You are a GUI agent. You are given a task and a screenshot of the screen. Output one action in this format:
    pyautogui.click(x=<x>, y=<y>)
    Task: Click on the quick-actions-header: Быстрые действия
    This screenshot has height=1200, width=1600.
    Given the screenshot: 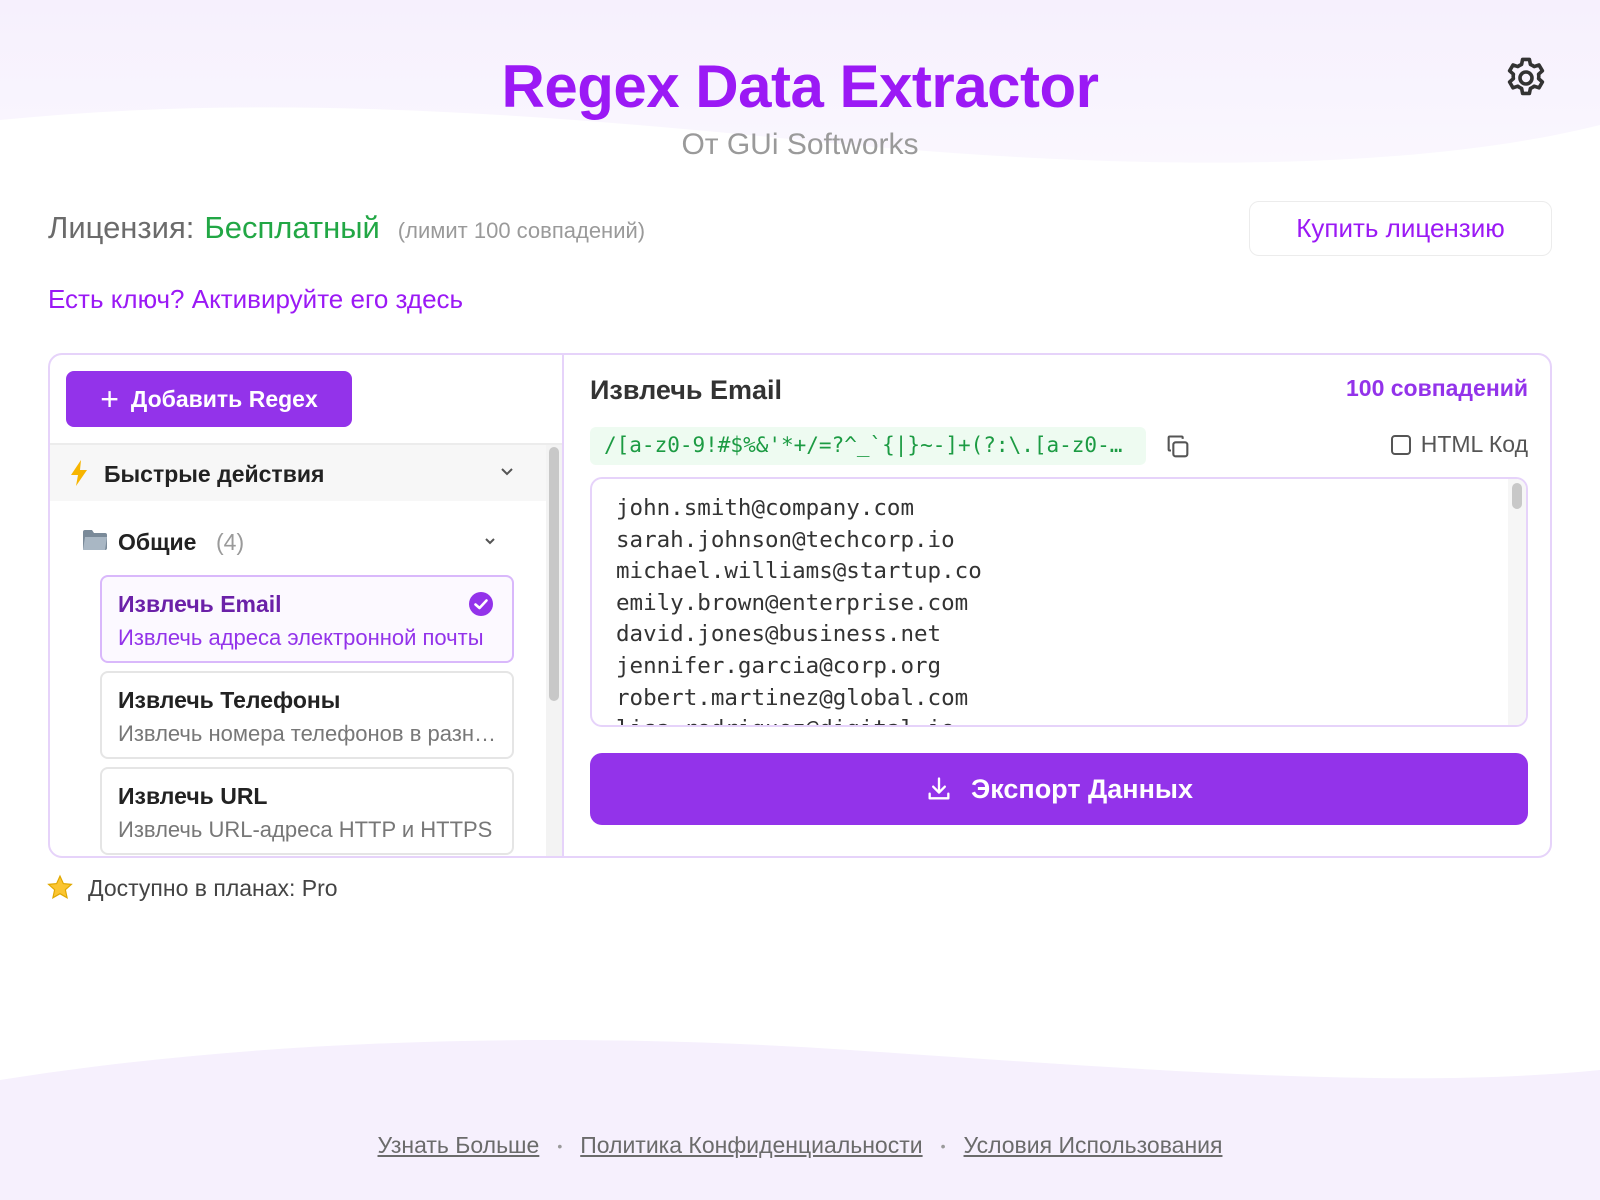 What is the action you would take?
    pyautogui.click(x=298, y=473)
    